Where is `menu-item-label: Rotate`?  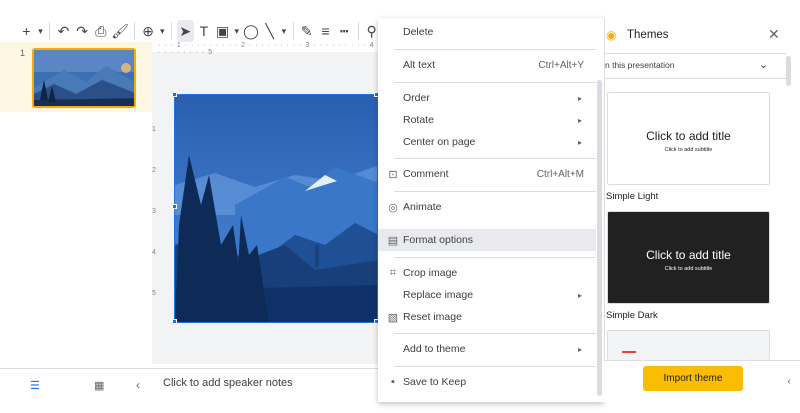
menu-item-label: Rotate is located at coordinates (418, 120).